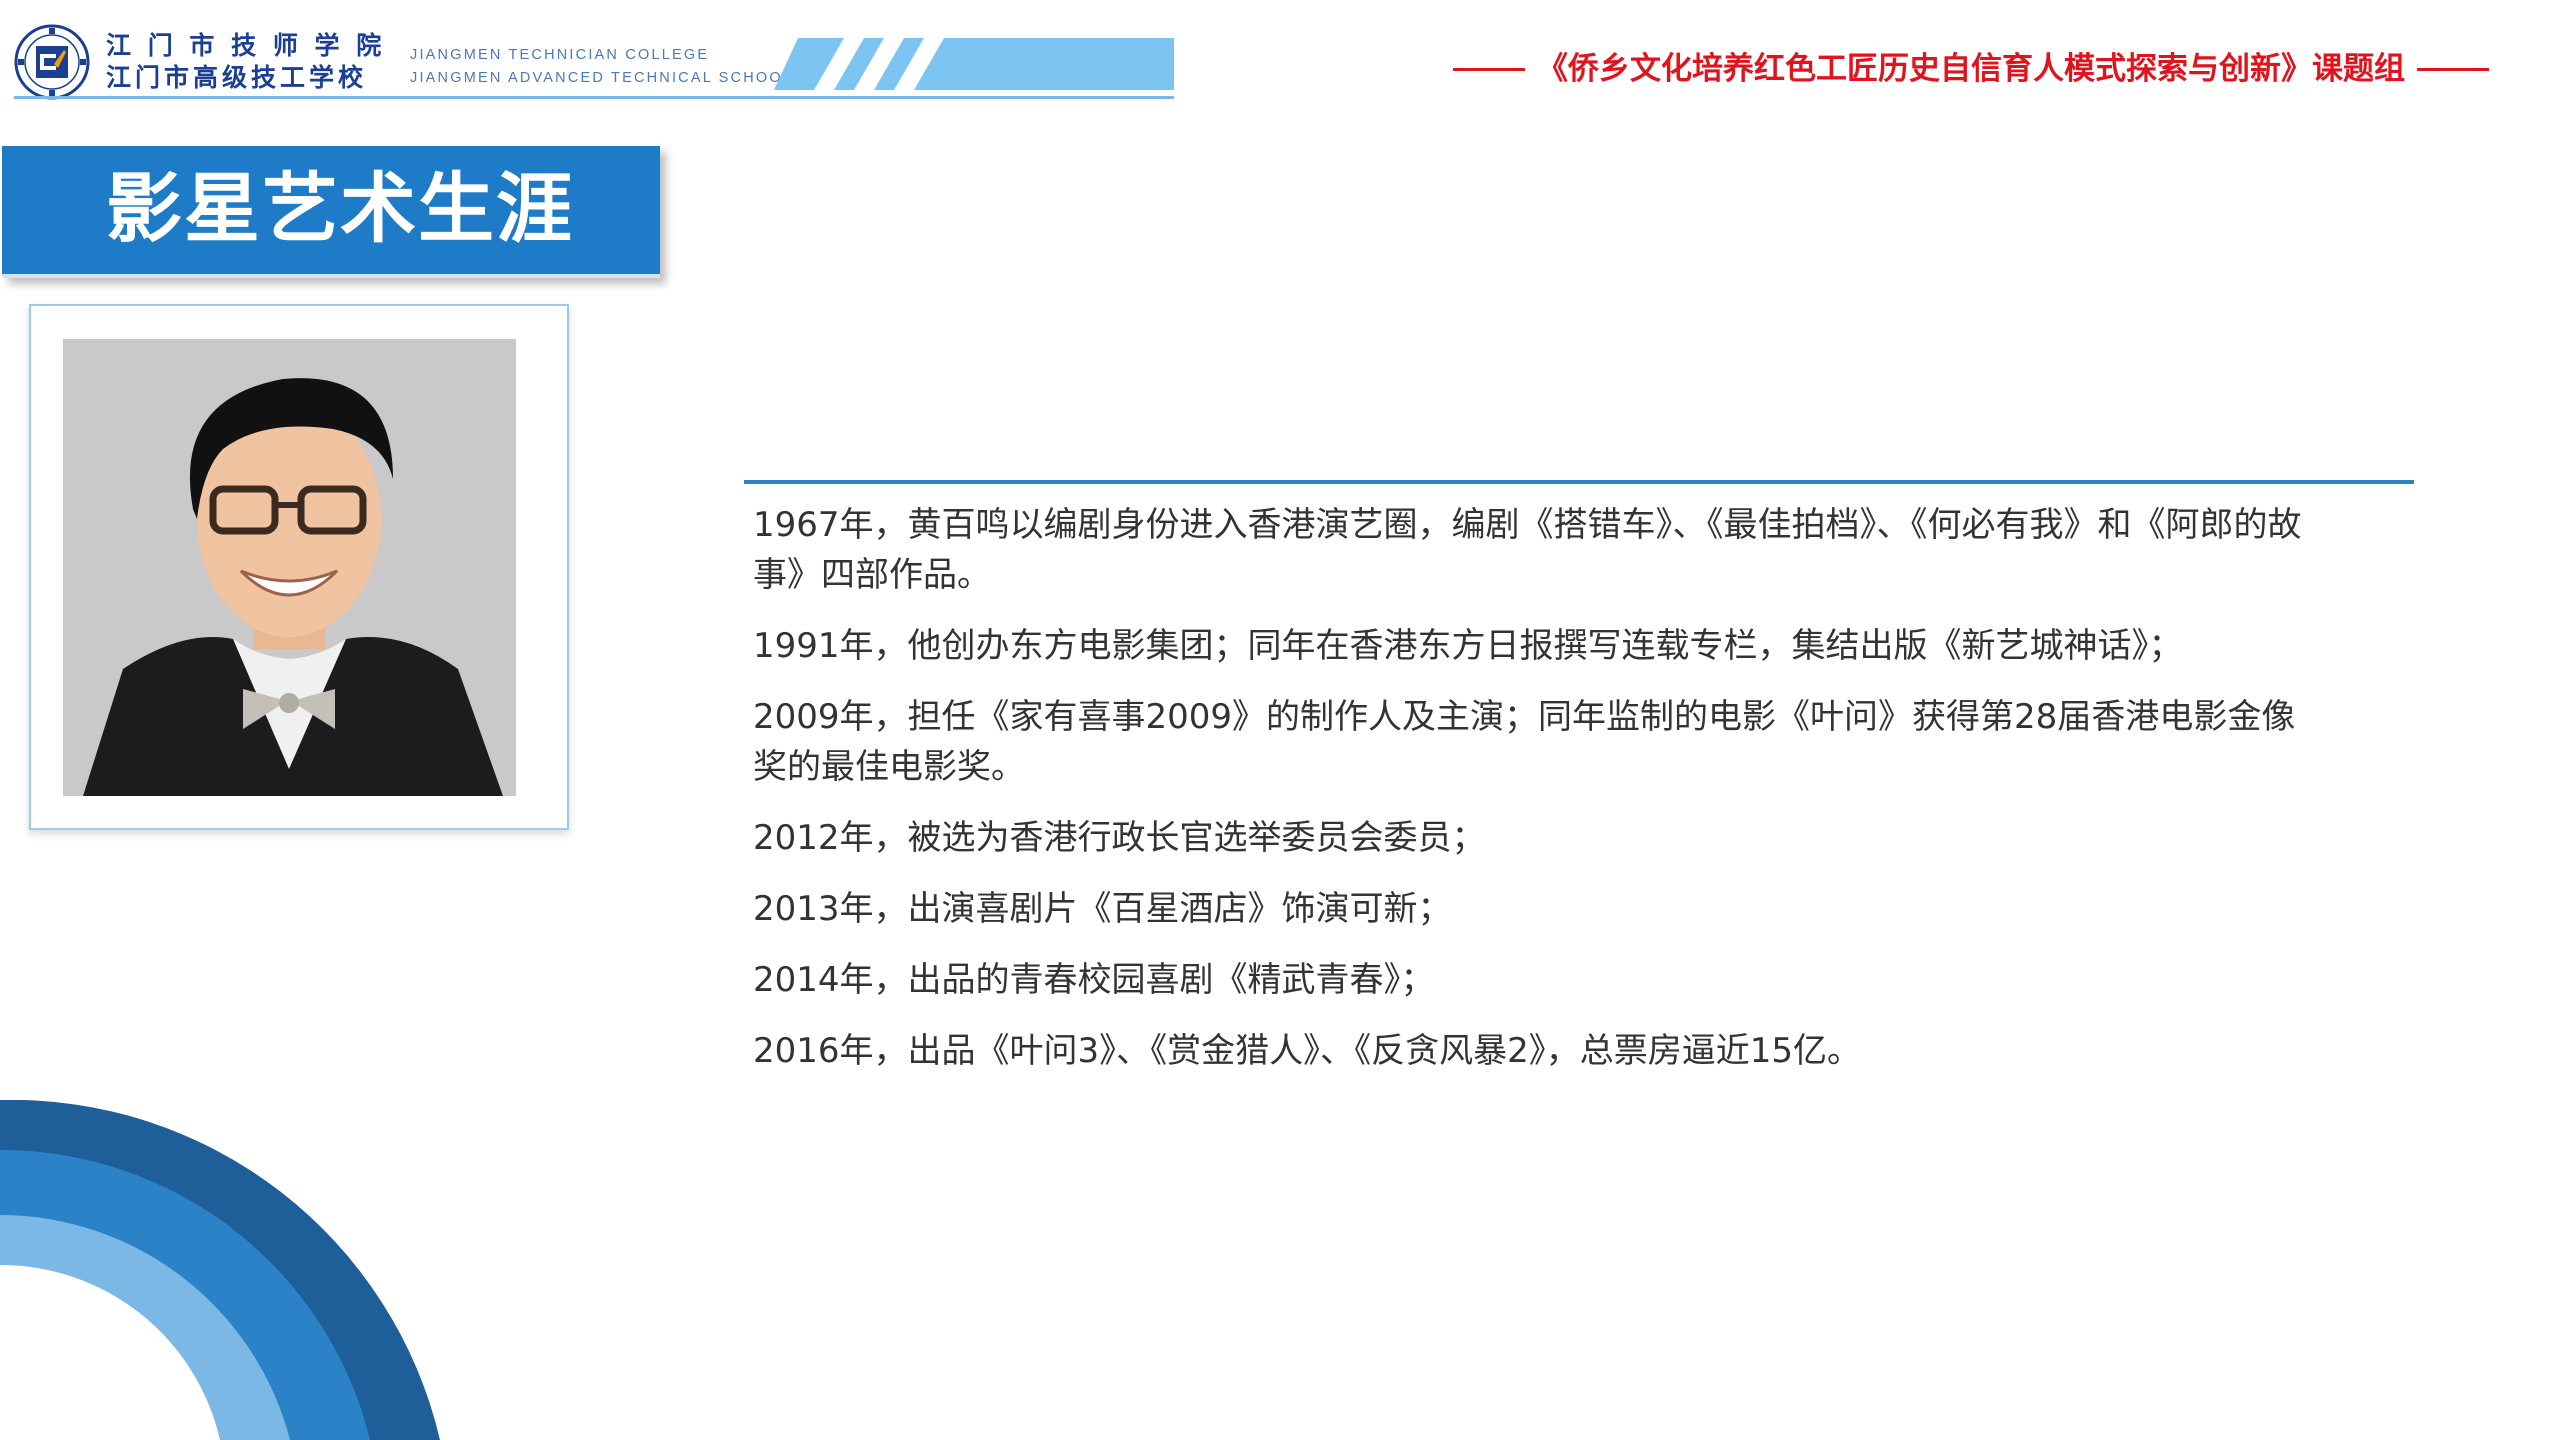 The height and width of the screenshot is (1440, 2559). I want to click on school-name-en-line1: JIANGMEN TECHNICIAN COLLEGE, so click(560, 55).